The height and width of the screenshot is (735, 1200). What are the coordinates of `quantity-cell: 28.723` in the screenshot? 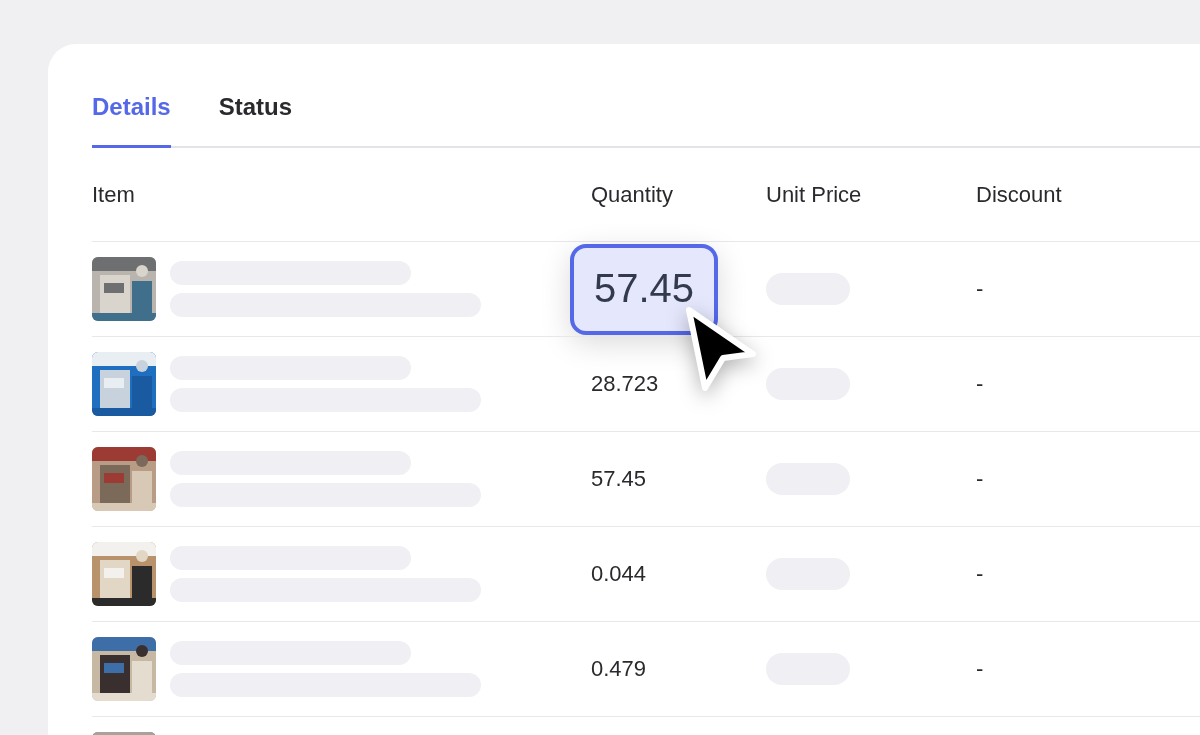 It's located at (625, 384).